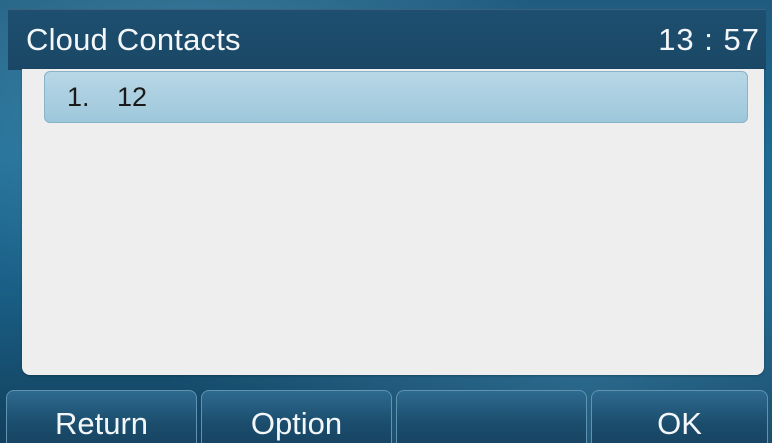 The image size is (772, 443). What do you see at coordinates (133, 39) in the screenshot?
I see `page-title: Cloud Contacts` at bounding box center [133, 39].